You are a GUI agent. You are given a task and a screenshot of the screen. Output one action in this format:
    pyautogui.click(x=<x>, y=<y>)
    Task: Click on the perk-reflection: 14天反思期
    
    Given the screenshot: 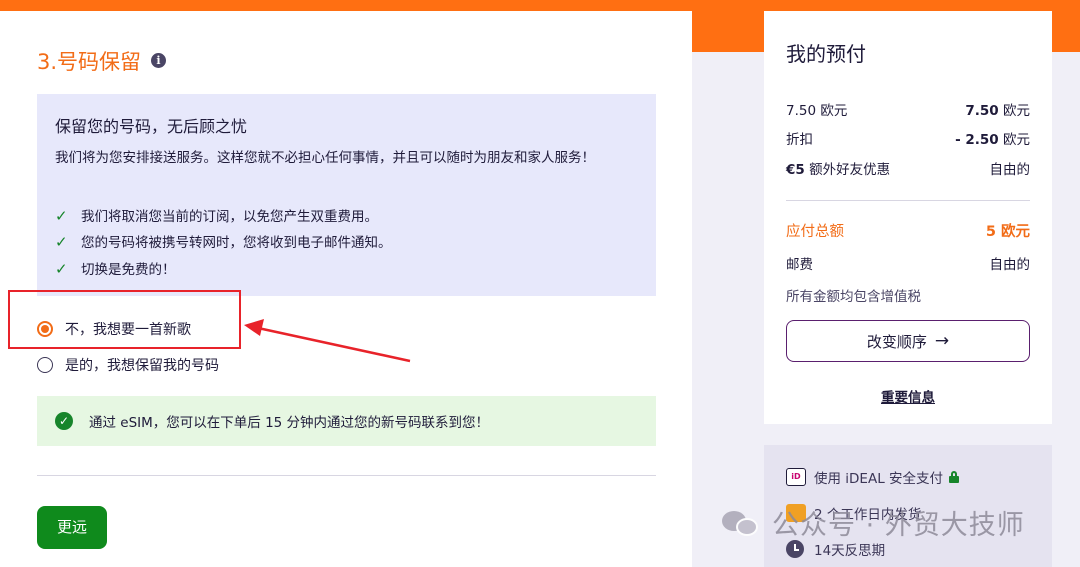 What is the action you would take?
    pyautogui.click(x=835, y=549)
    